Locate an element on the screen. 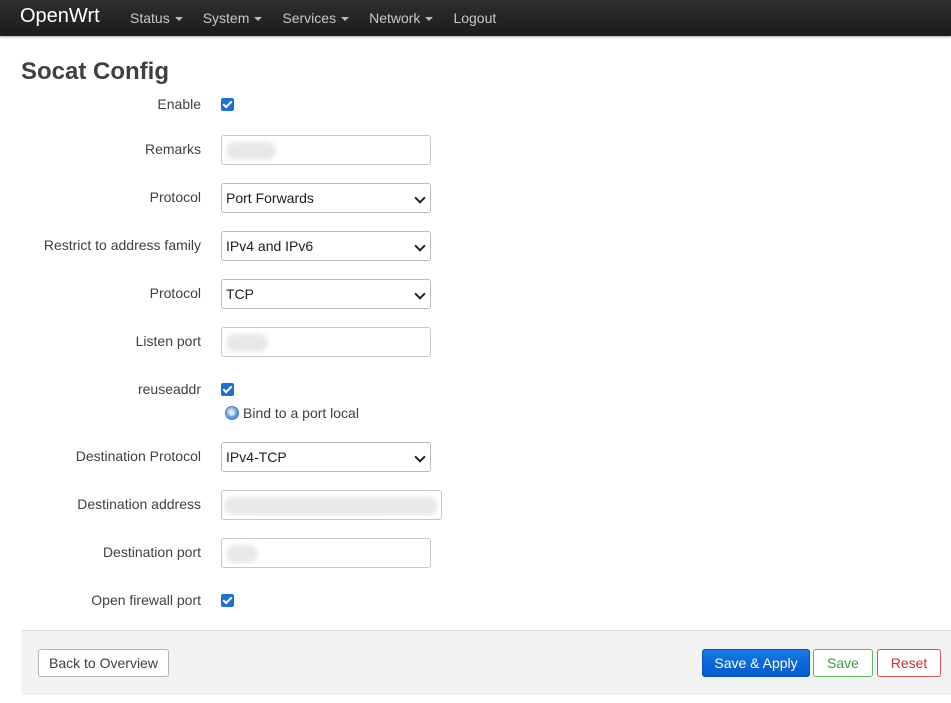  address-family-select: IPv4 and IPv6 is located at coordinates (326, 246).